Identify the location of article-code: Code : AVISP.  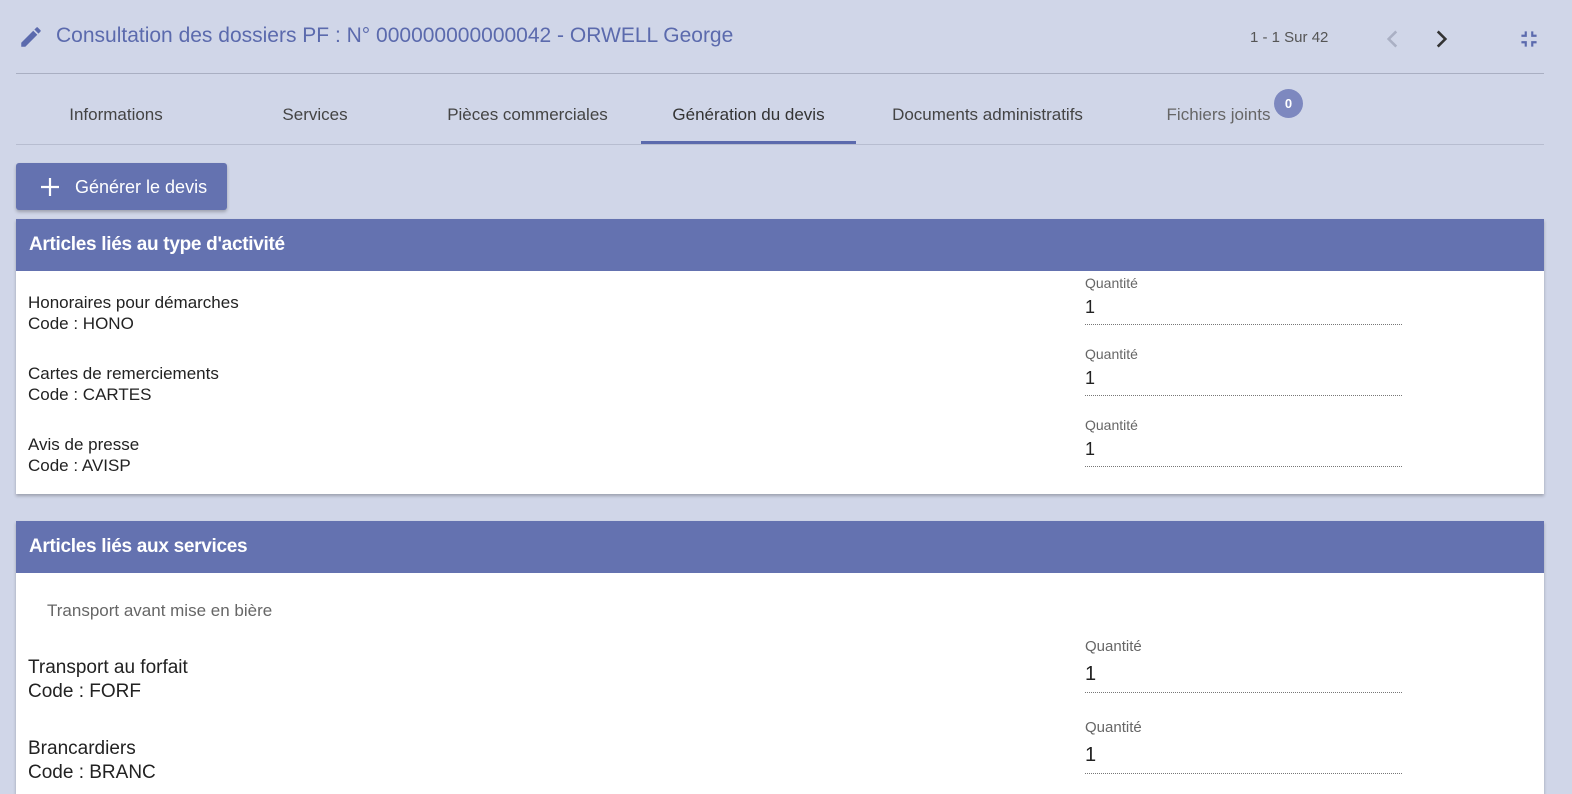
(79, 465).